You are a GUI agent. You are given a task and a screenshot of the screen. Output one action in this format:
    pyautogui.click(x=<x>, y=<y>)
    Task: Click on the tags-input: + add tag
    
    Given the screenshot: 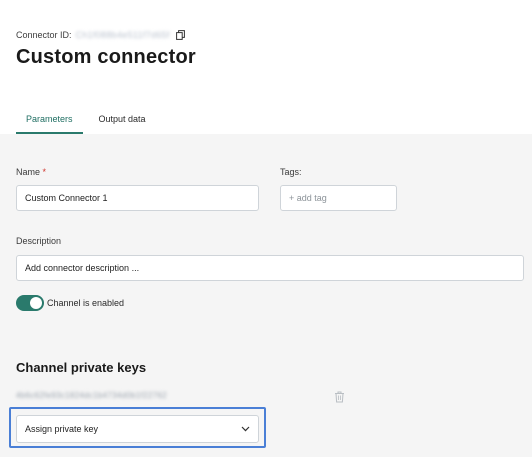 What is the action you would take?
    pyautogui.click(x=338, y=198)
    